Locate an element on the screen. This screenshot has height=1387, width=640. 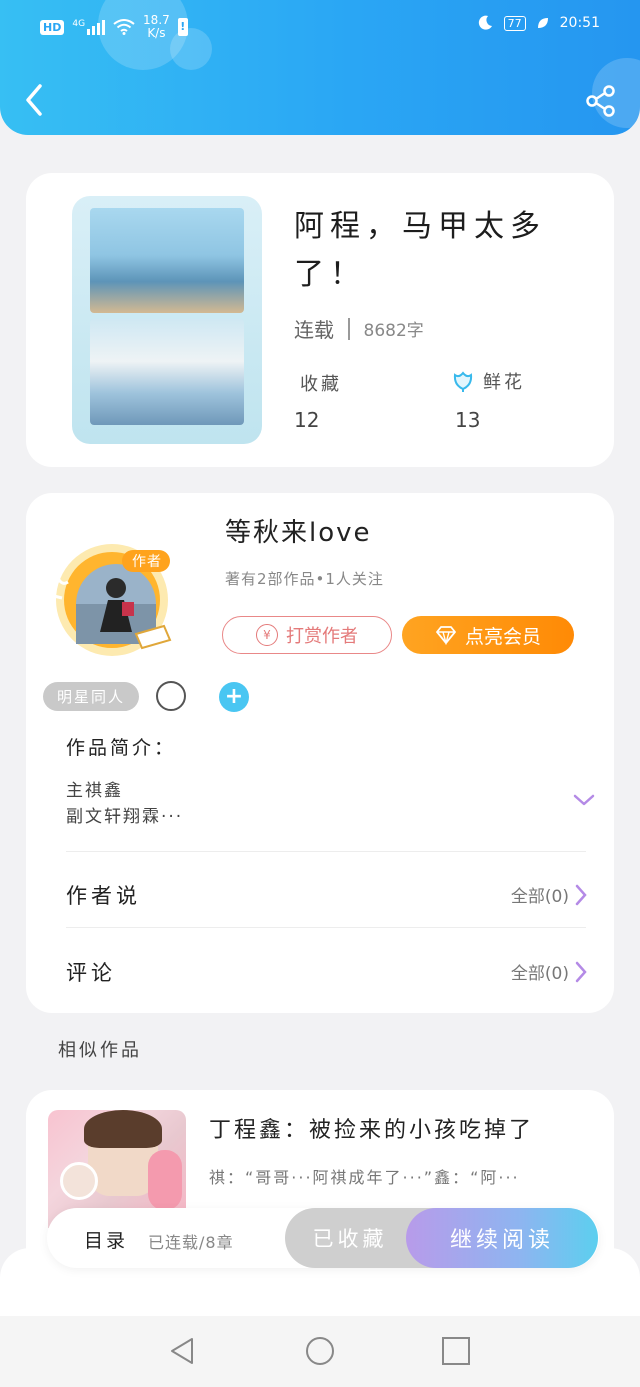
similar-section-title: 相似作品 is located at coordinates (100, 1050).